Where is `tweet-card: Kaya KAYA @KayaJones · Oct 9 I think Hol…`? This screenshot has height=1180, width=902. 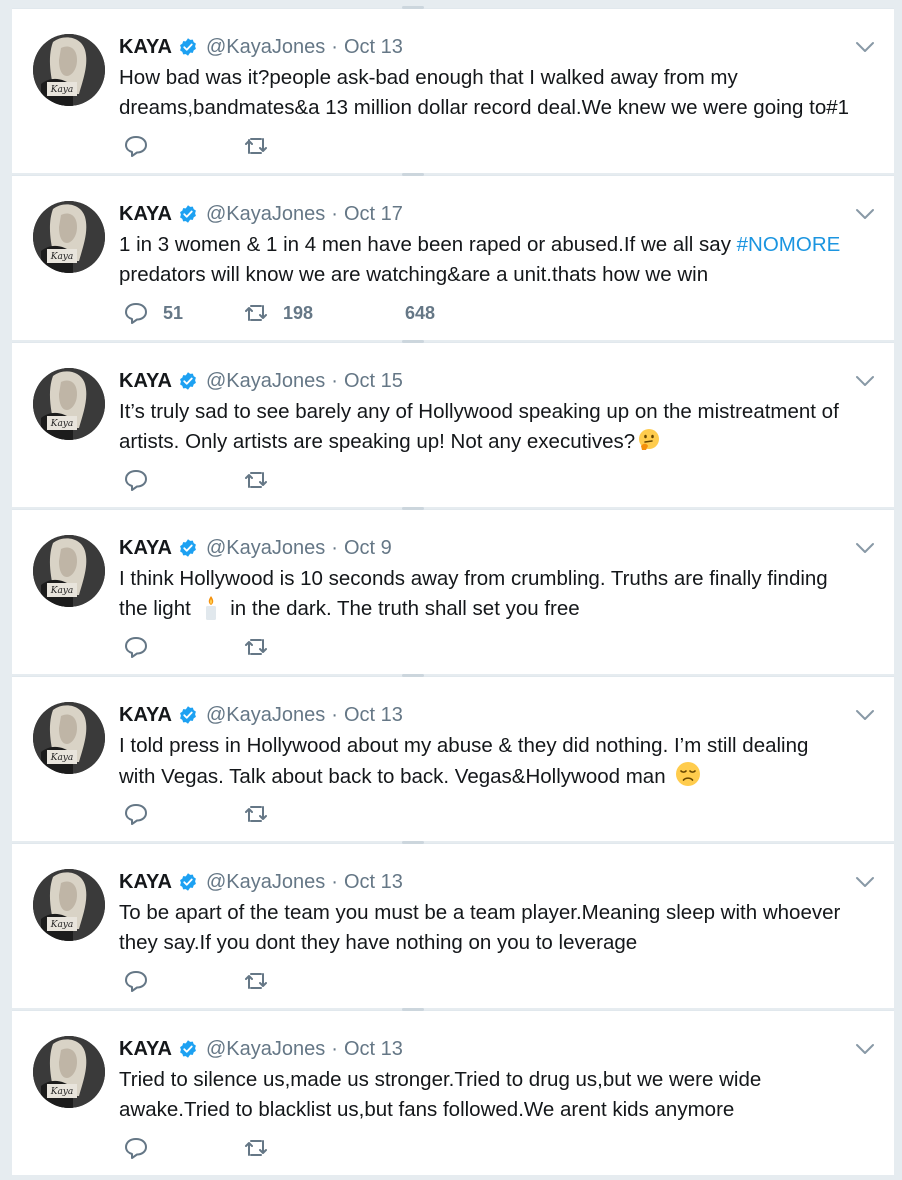
tweet-card: Kaya KAYA @KayaJones · Oct 9 I think Hol… is located at coordinates (453, 590).